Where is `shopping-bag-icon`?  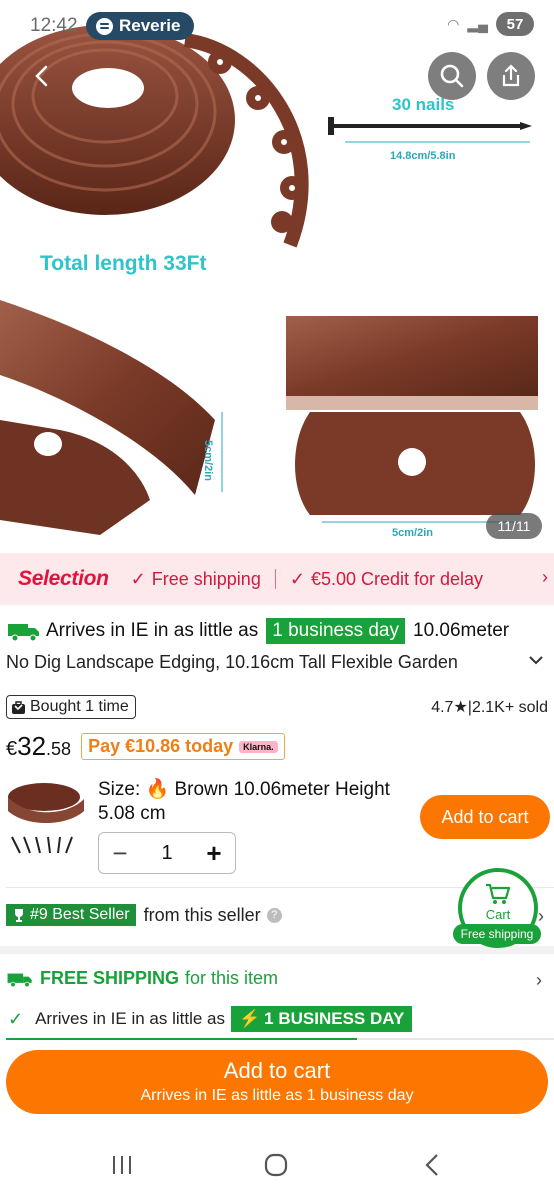 shopping-bag-icon is located at coordinates (18, 707).